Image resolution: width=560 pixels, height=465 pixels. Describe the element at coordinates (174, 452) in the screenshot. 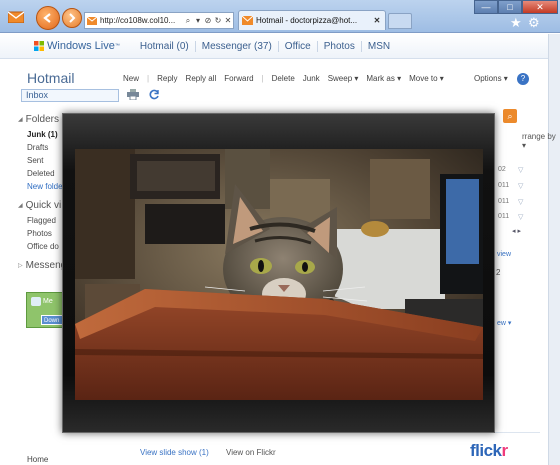

I see `view-slide-show-link: View slide show (1)` at that location.